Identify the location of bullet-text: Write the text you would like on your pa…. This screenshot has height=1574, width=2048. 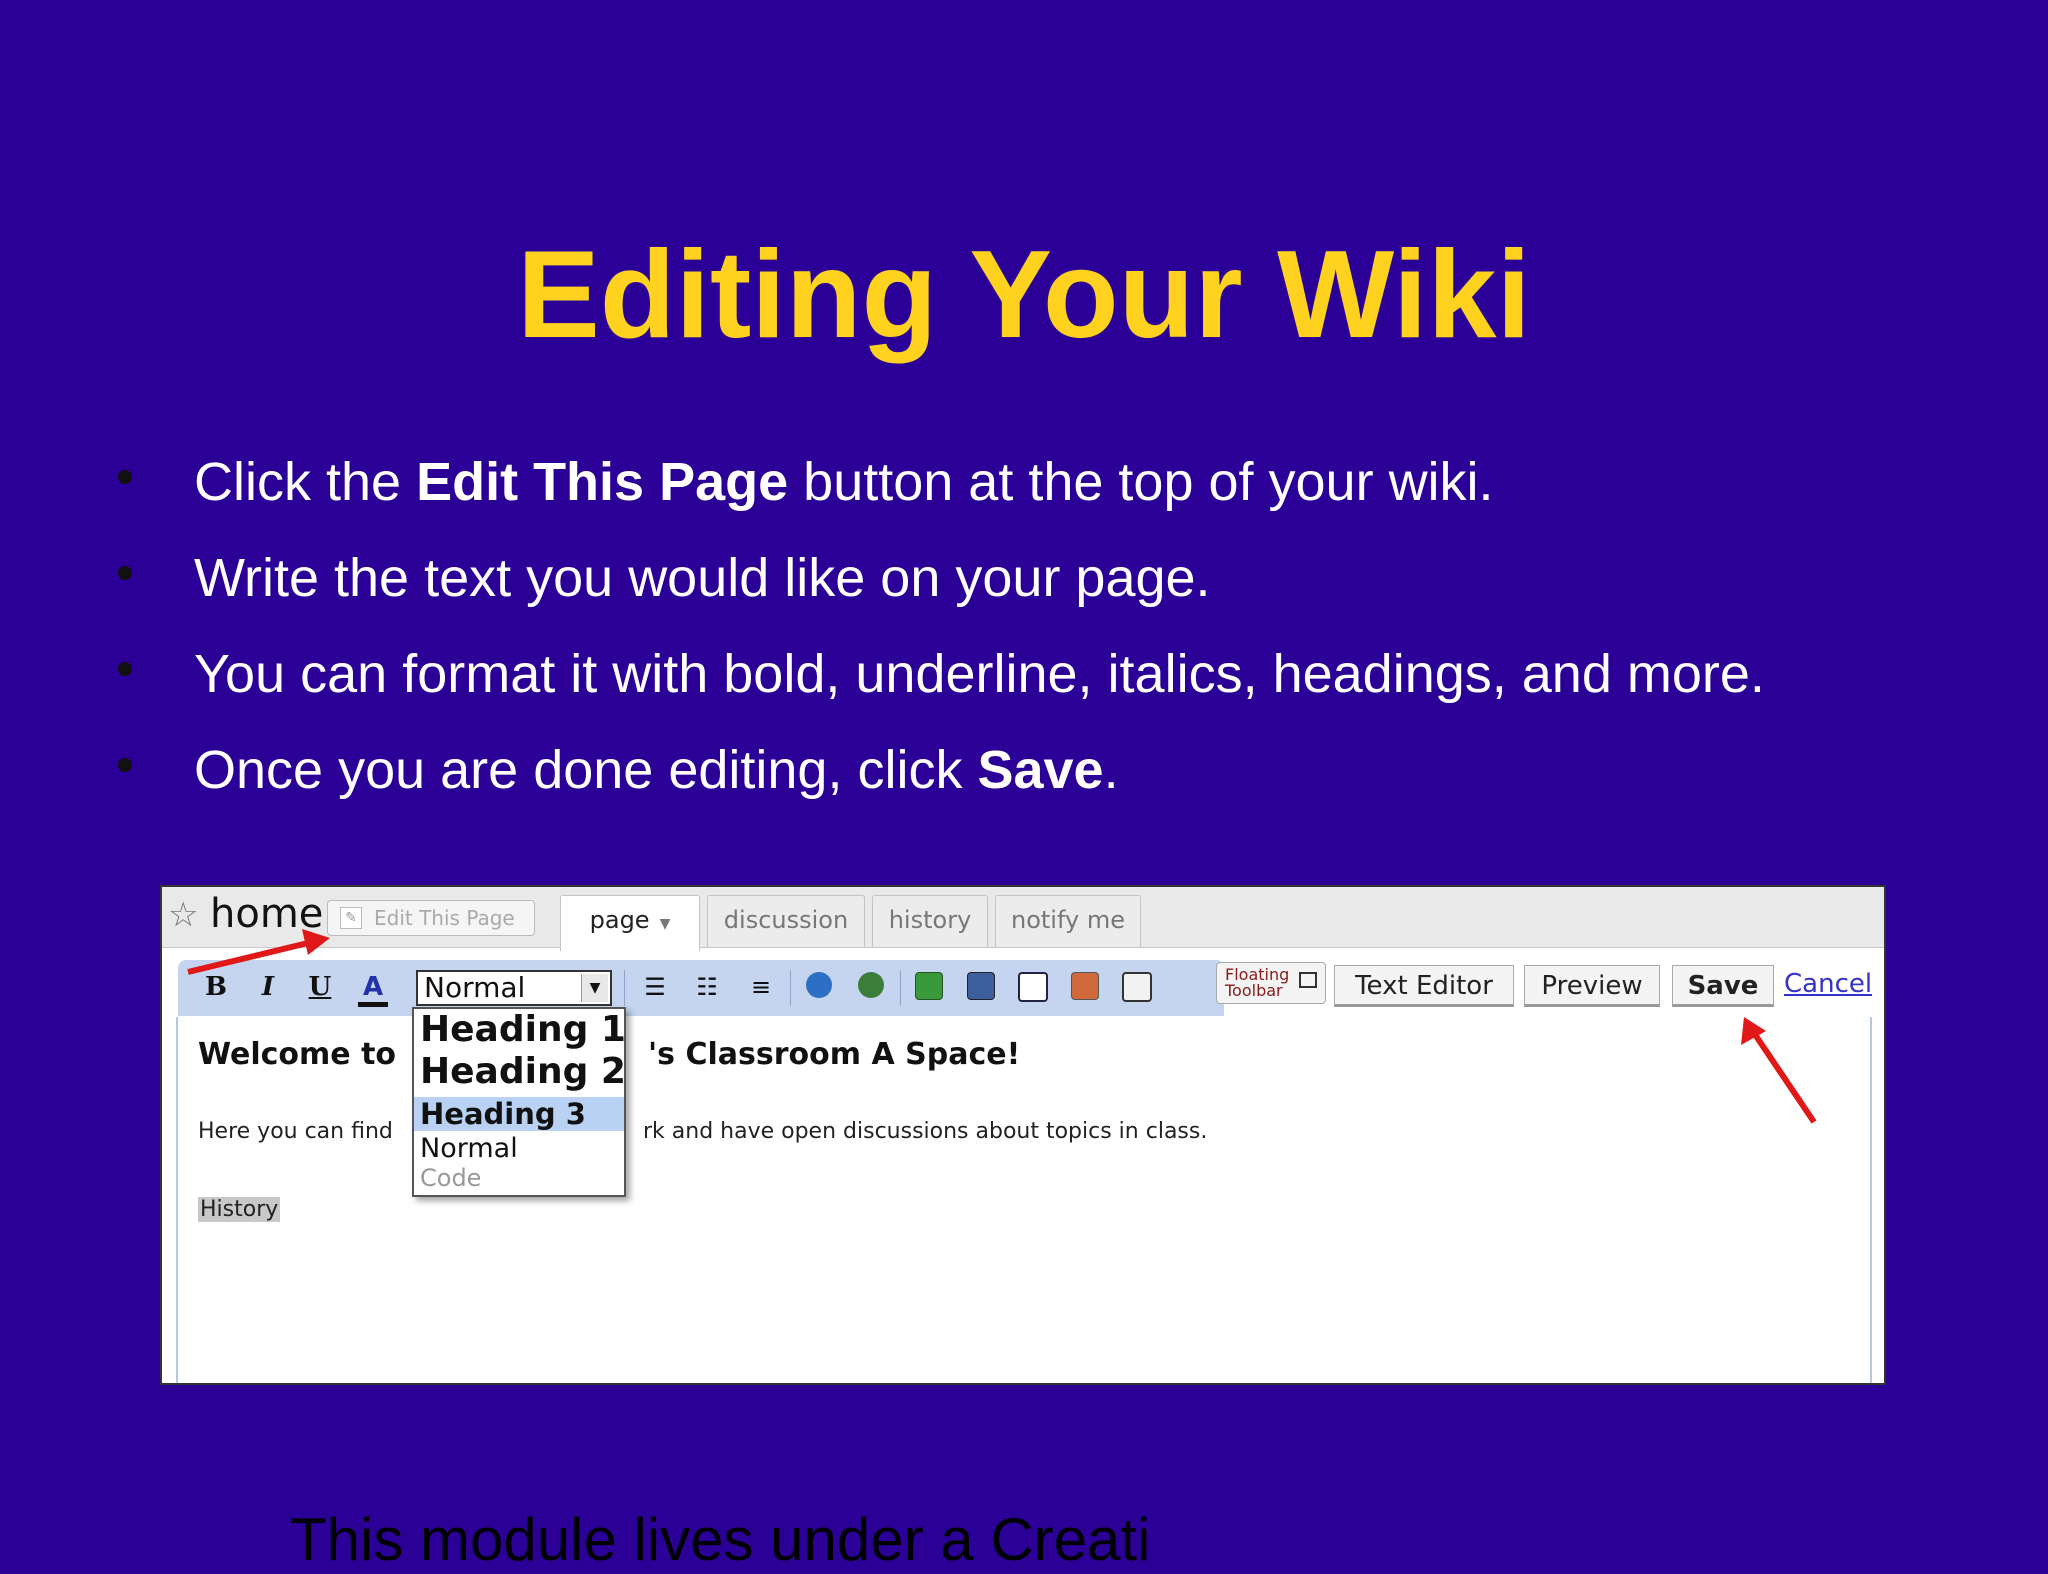
(702, 578).